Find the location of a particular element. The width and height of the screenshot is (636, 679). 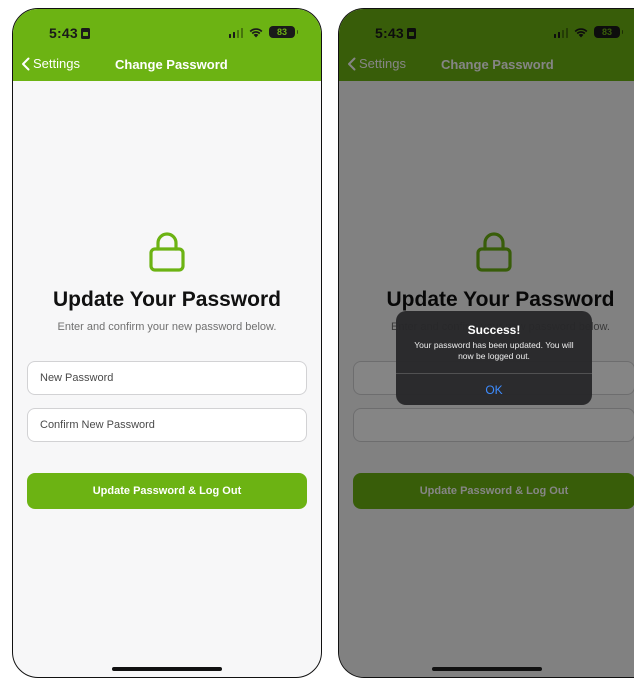

battery-icon: 83 is located at coordinates (283, 32).